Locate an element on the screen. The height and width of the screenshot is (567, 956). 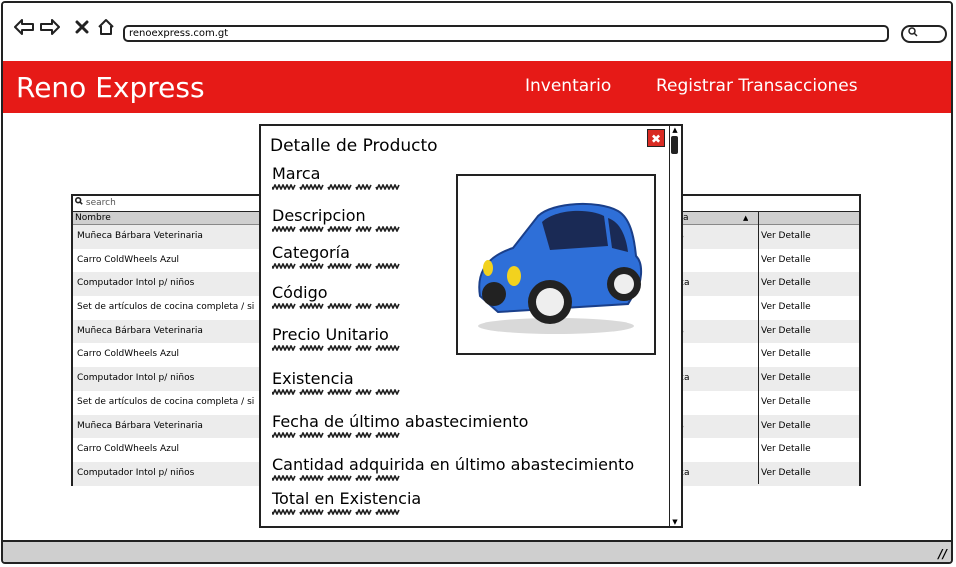
field-label: Categoría is located at coordinates (311, 252).